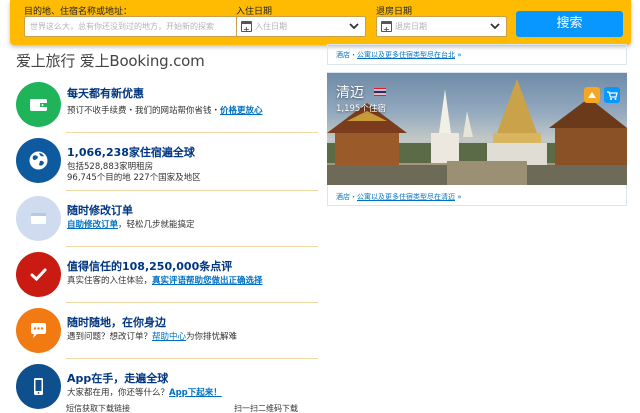  What do you see at coordinates (131, 152) in the screenshot?
I see `feature-title: 1,066,238家住宿遍全球` at bounding box center [131, 152].